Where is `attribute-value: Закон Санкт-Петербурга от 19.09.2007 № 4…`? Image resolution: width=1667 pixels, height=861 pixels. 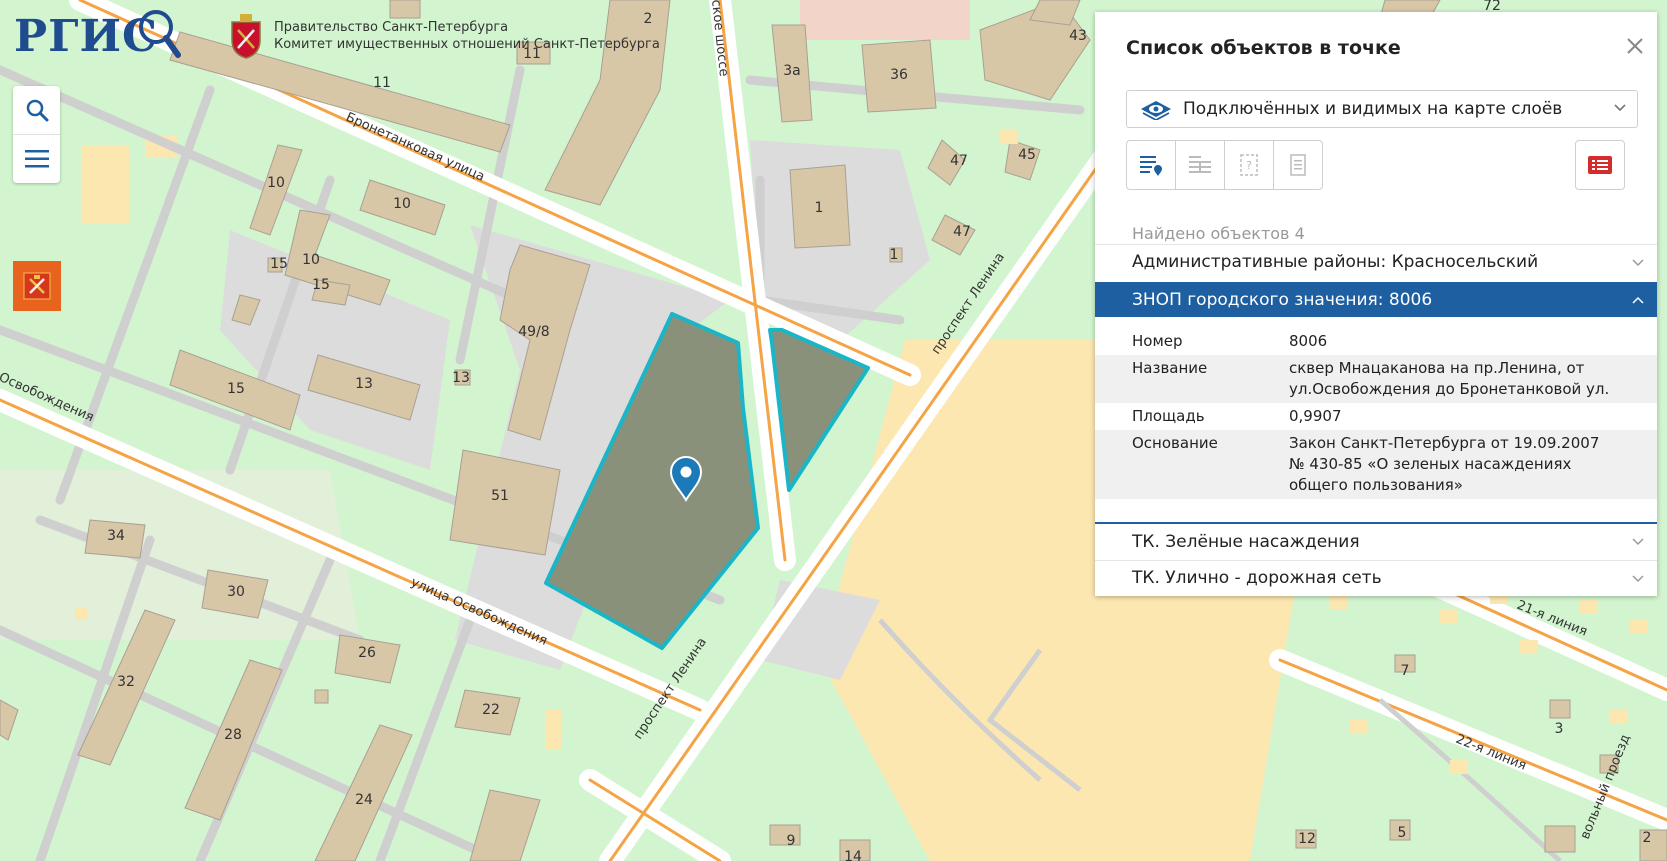
attribute-value: Закон Санкт-Петербурга от 19.09.2007 № 4… is located at coordinates (1444, 464).